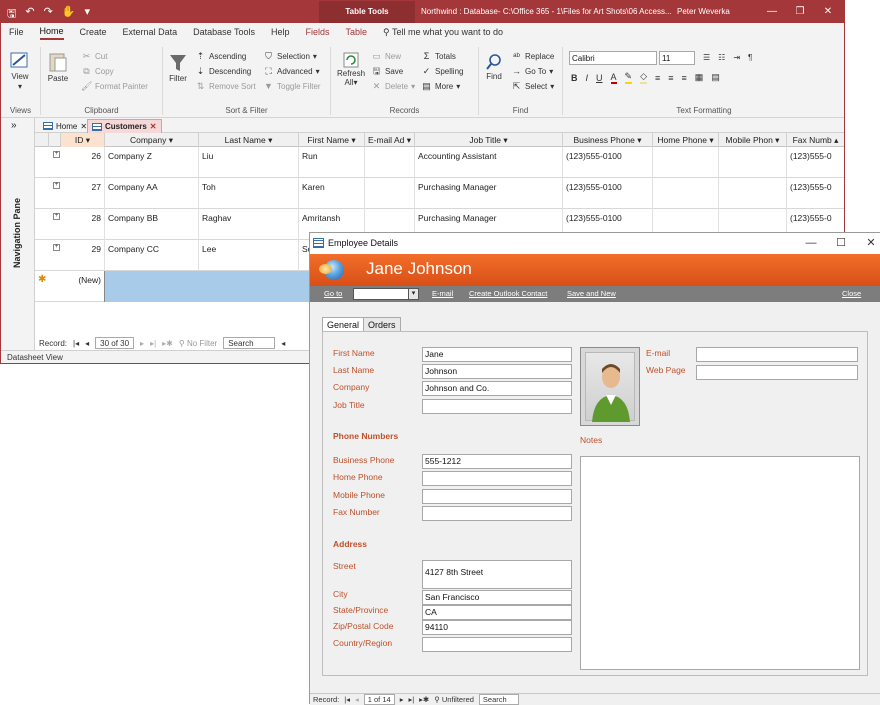  I want to click on tab-help: Help, so click(280, 33).